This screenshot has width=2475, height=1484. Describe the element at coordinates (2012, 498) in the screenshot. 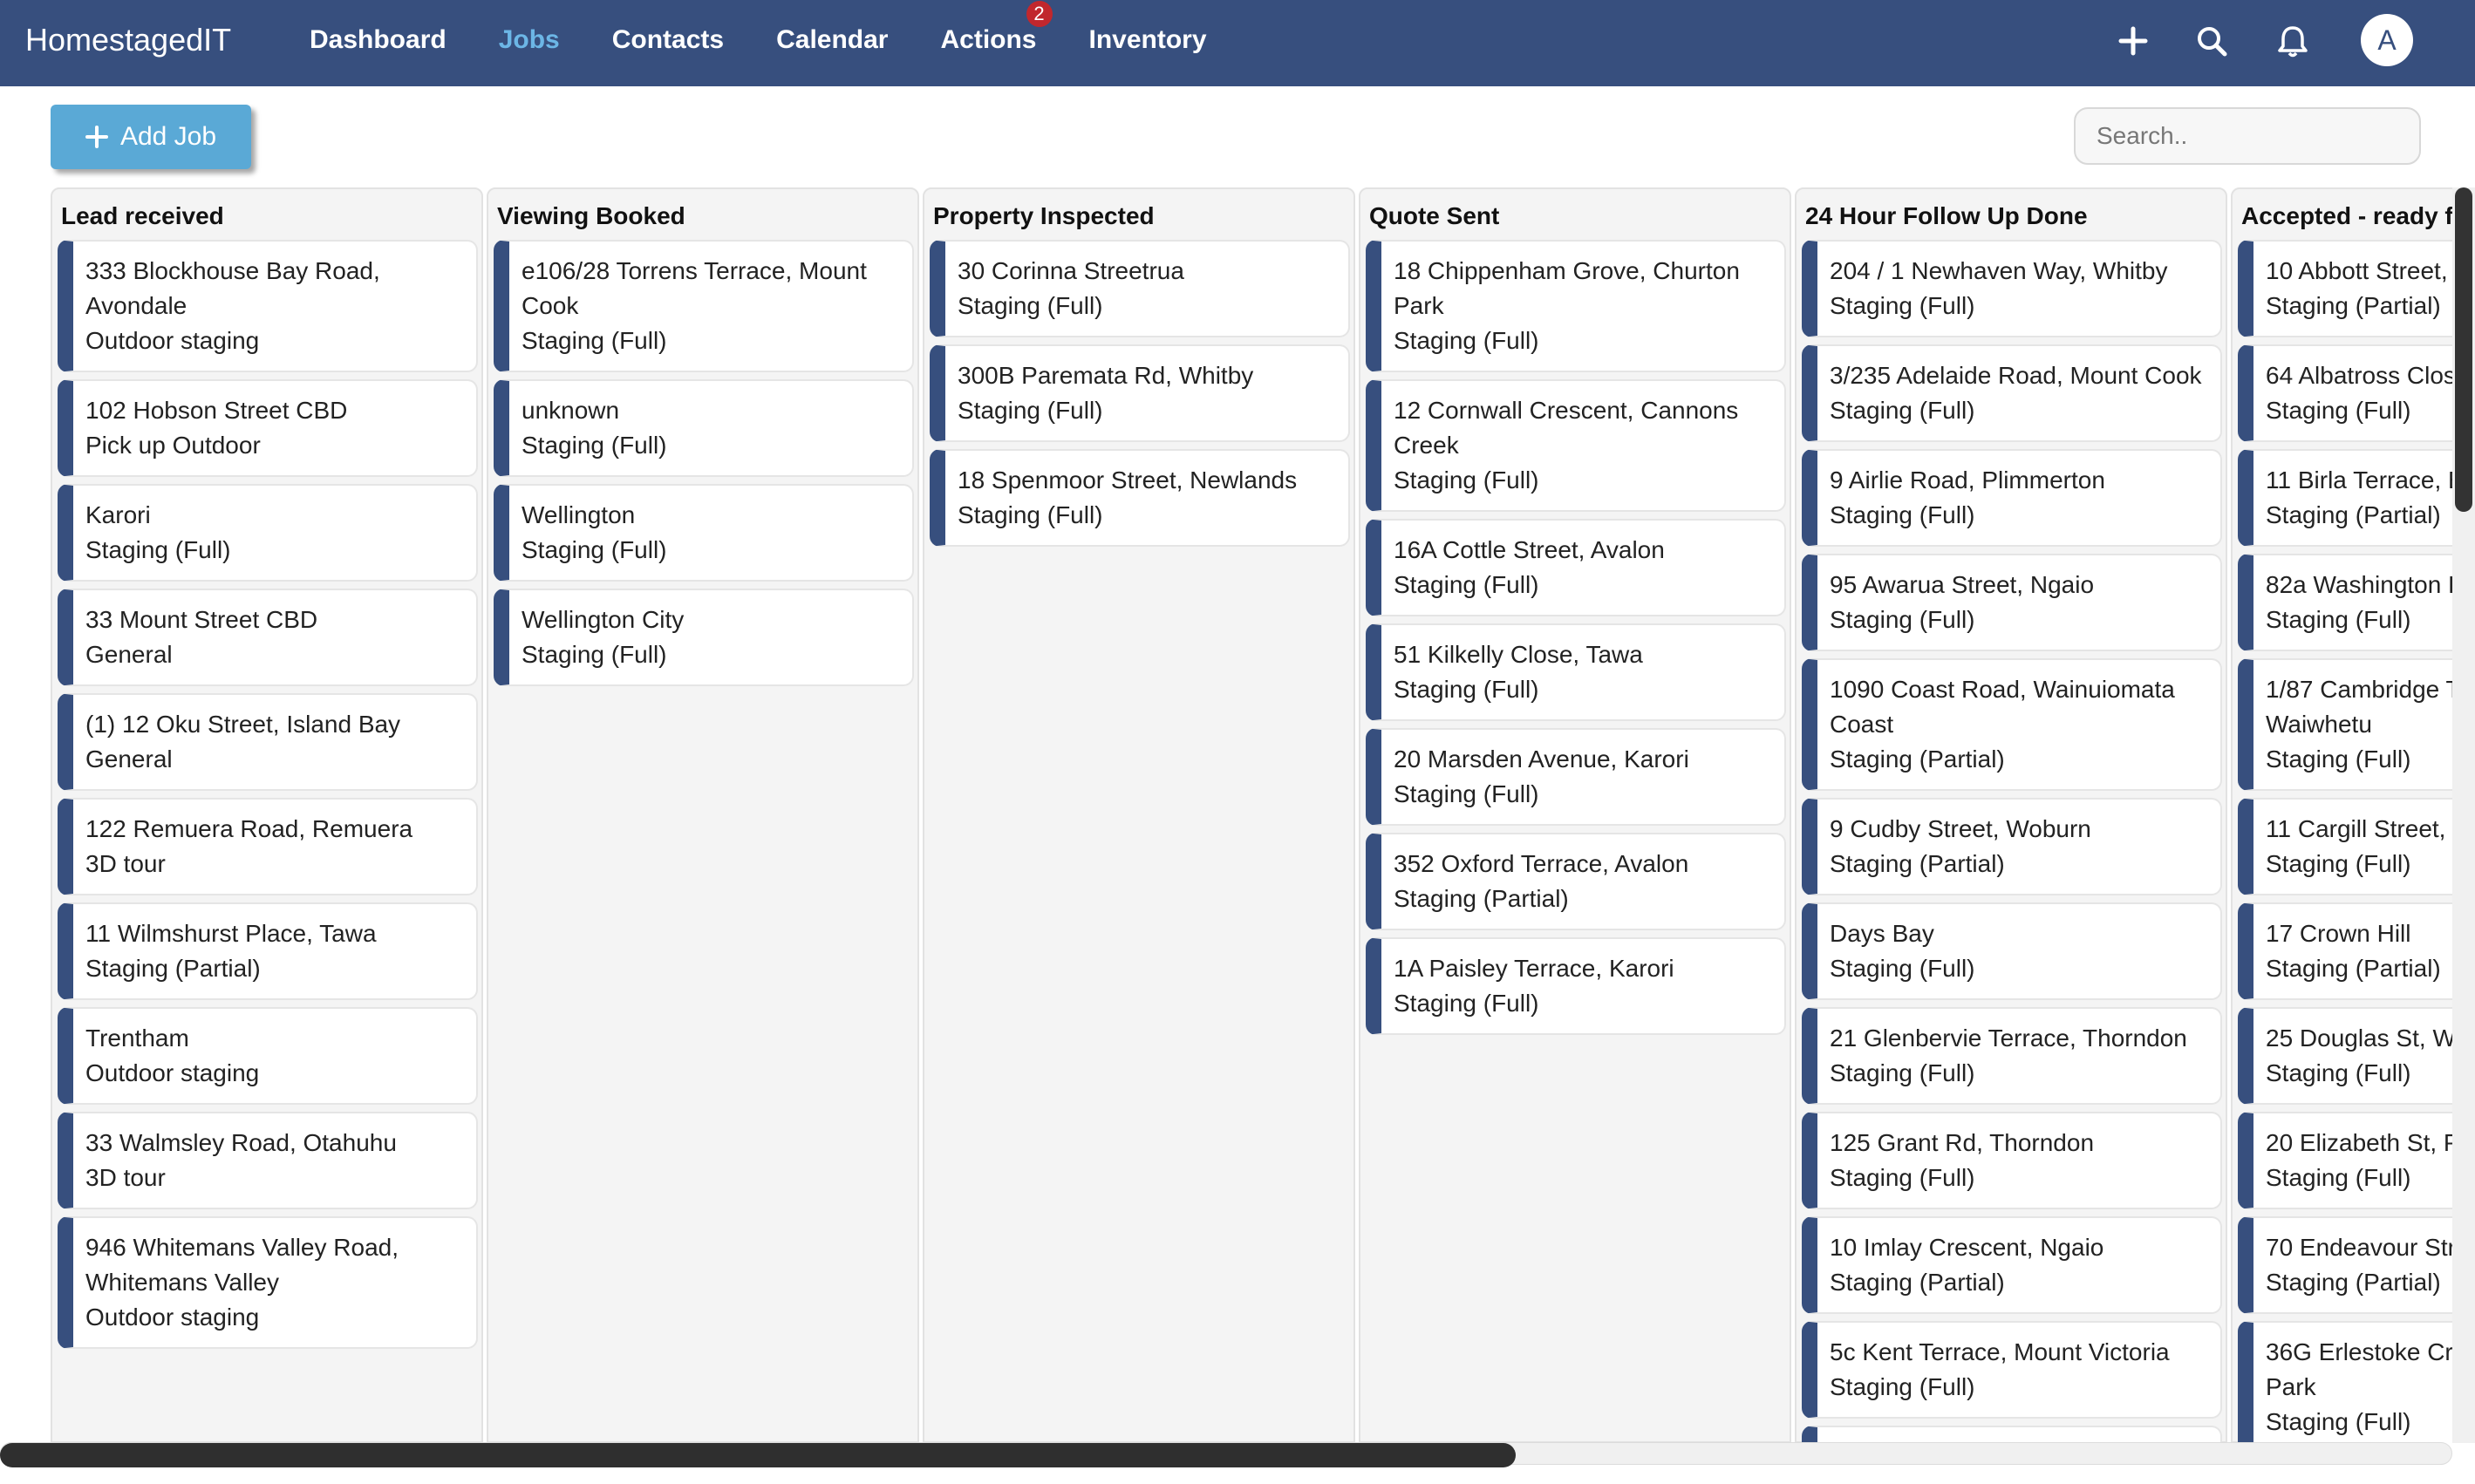

I see `job-card: 9 Airlie Road, Plimmerton Staging (Full)` at that location.